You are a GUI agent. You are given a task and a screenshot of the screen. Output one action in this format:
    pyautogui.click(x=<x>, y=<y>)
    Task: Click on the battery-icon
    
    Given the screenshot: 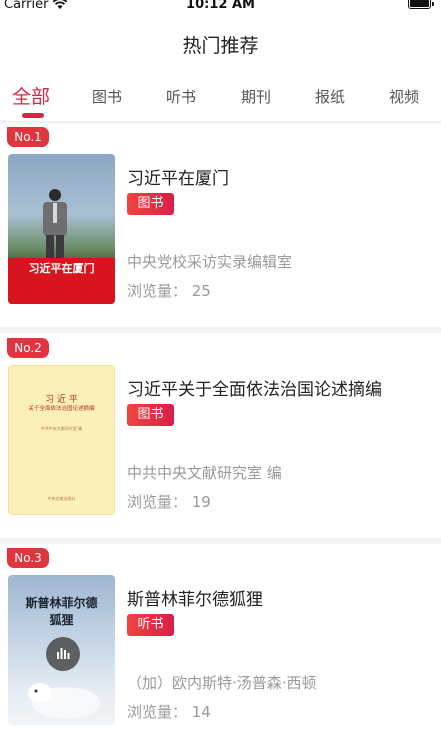 What is the action you would take?
    pyautogui.click(x=421, y=4)
    